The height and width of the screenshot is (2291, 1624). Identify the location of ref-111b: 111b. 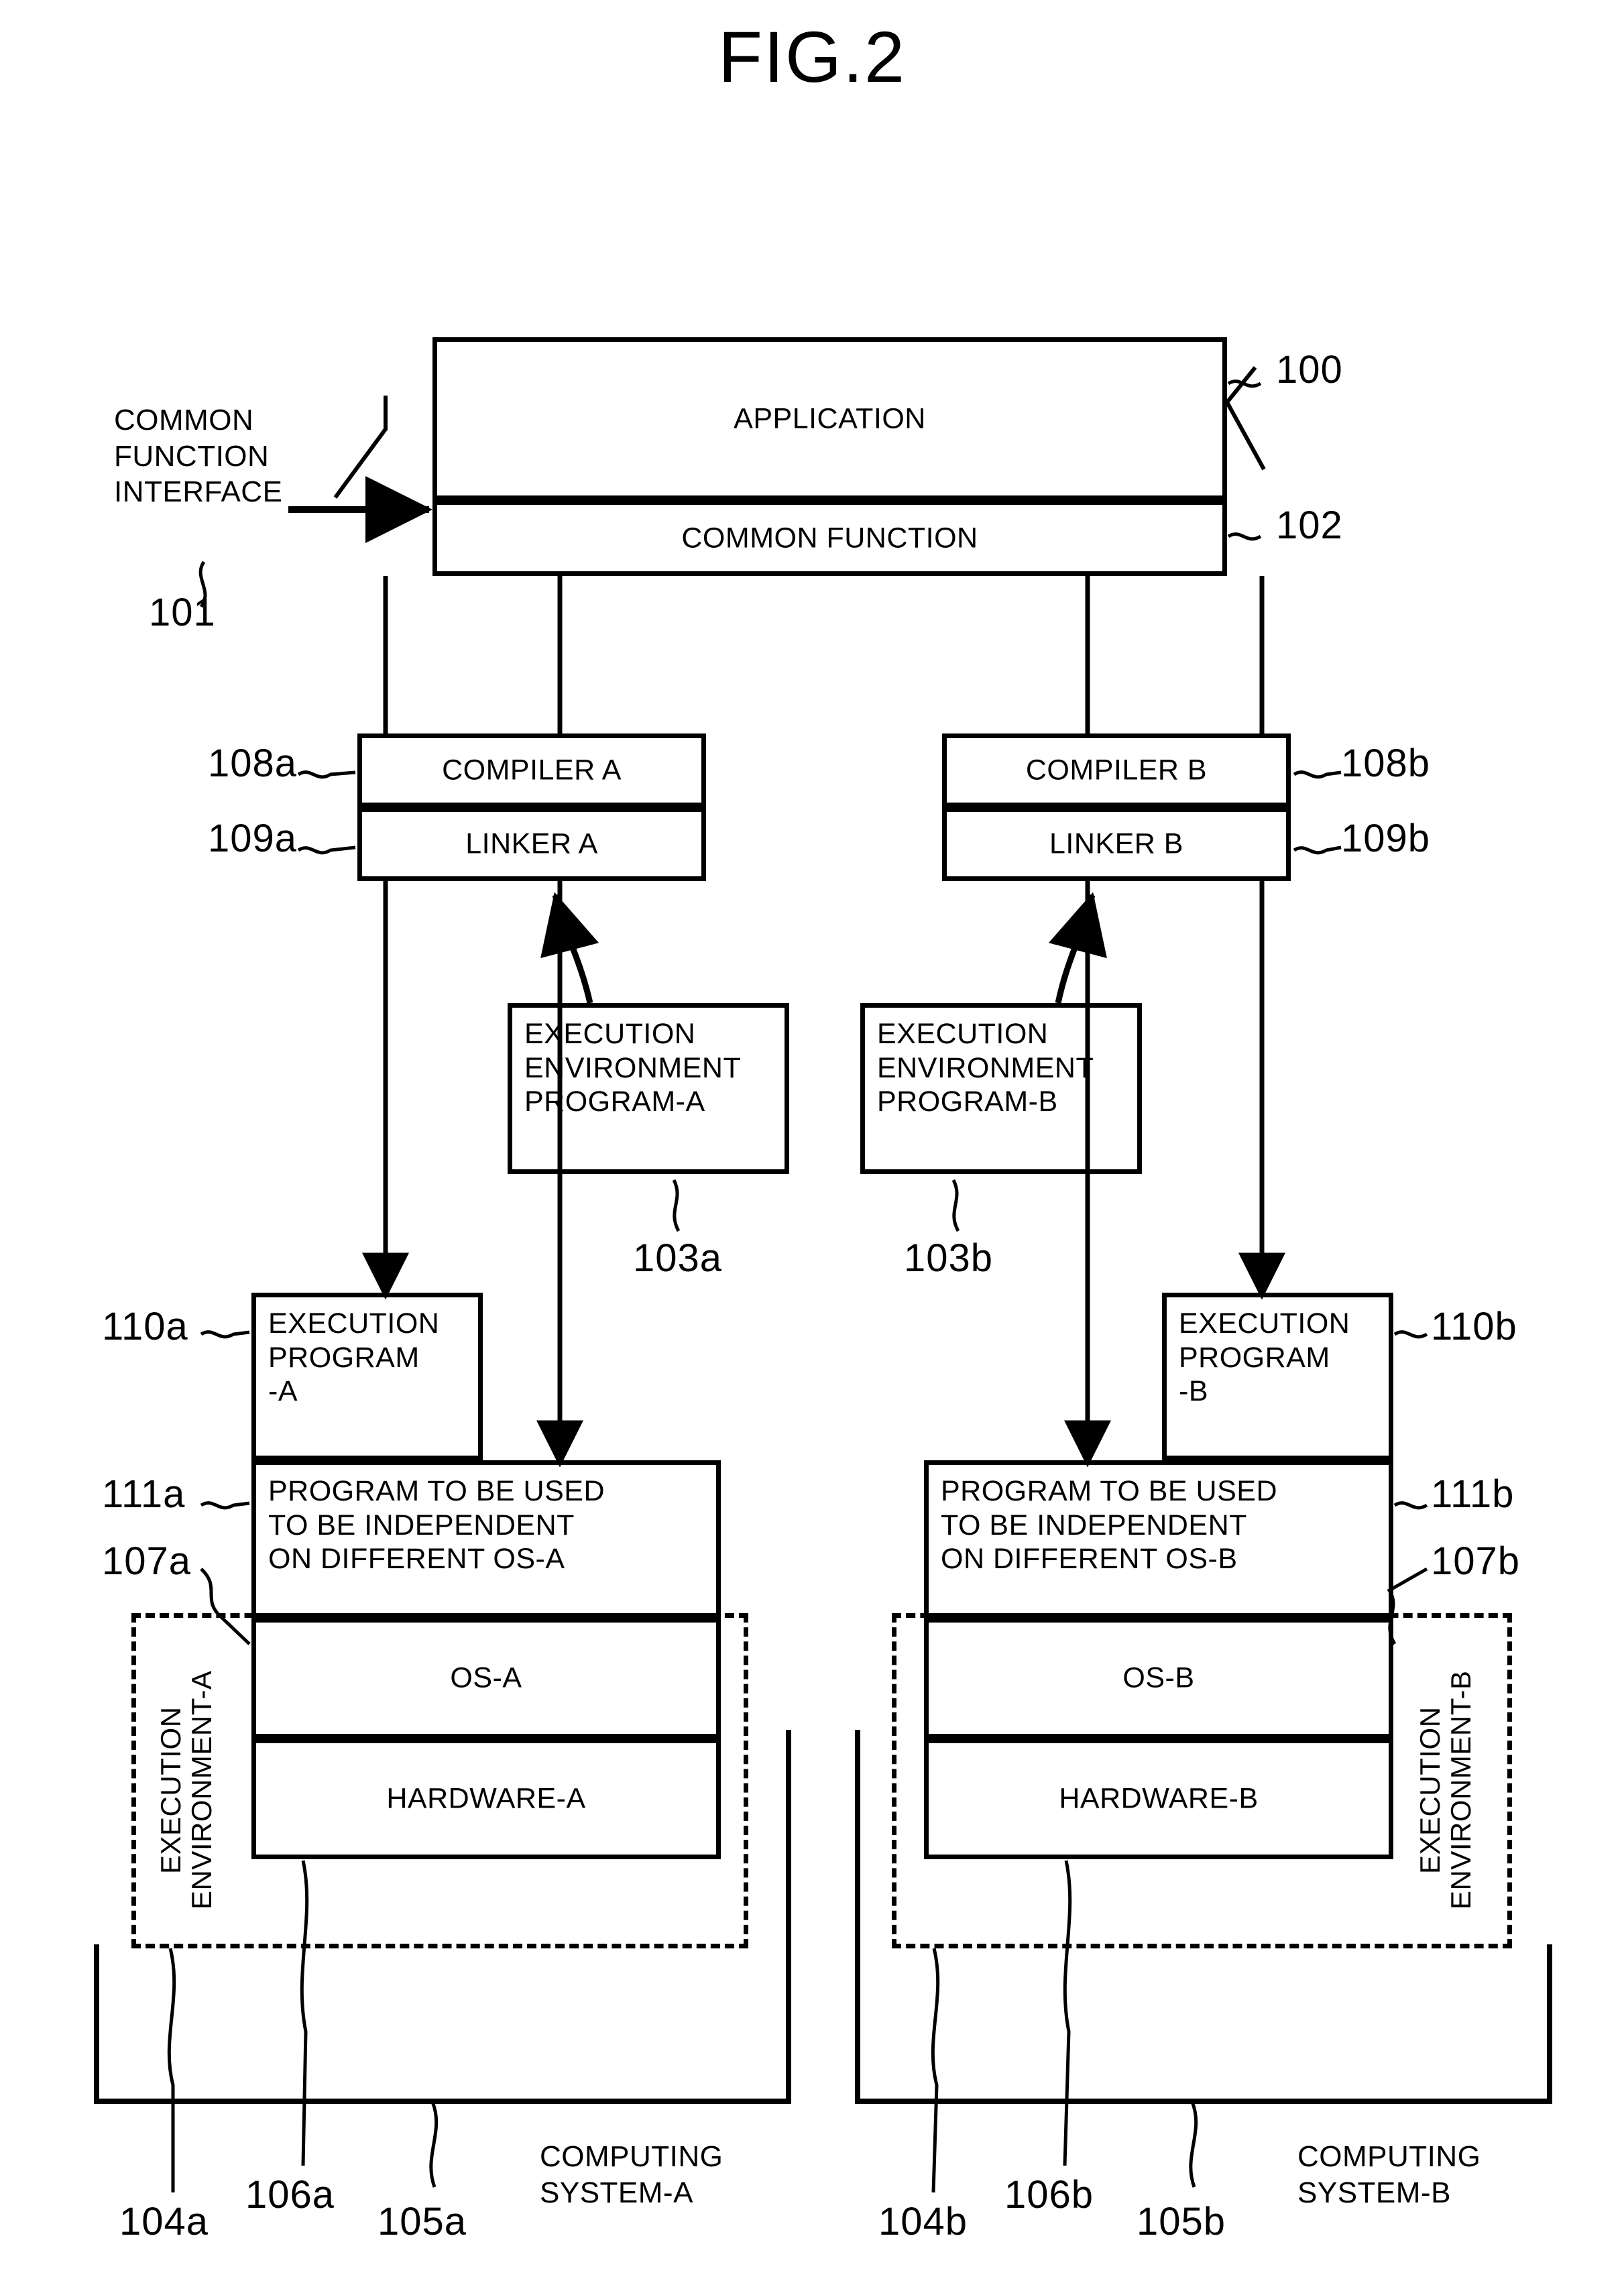
(1473, 1494).